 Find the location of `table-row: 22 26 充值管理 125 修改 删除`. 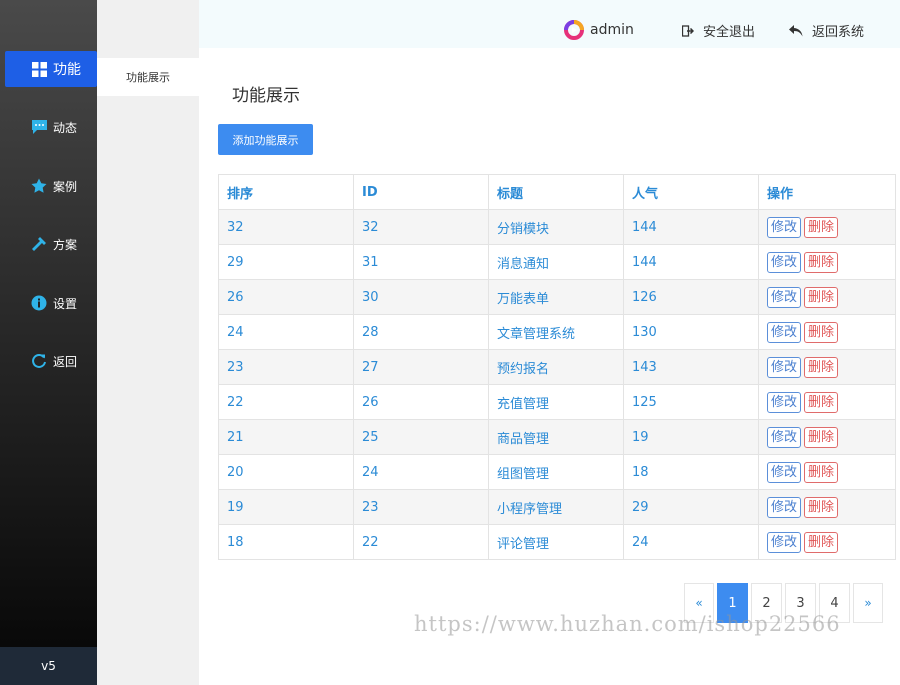

table-row: 22 26 充值管理 125 修改 删除 is located at coordinates (557, 402).